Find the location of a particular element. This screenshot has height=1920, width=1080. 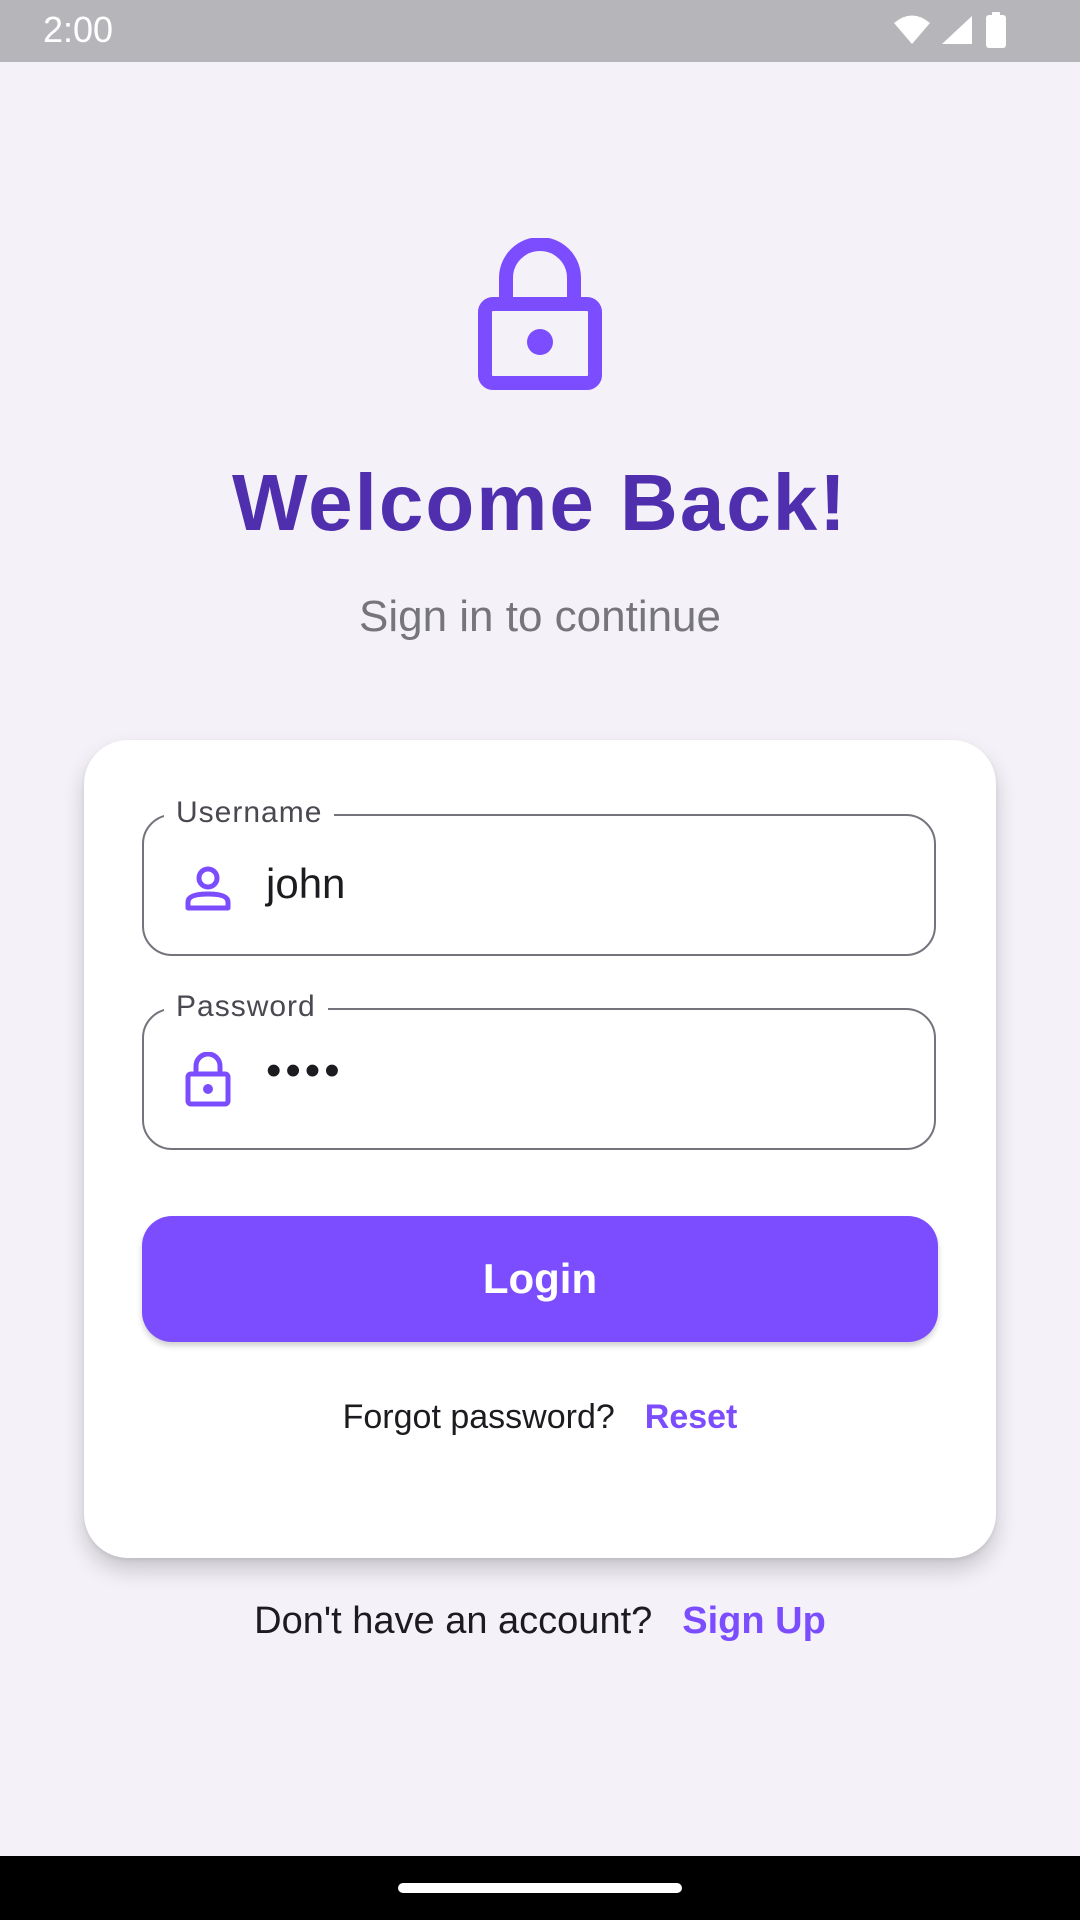

page-title: Welcome Back! is located at coordinates (540, 502).